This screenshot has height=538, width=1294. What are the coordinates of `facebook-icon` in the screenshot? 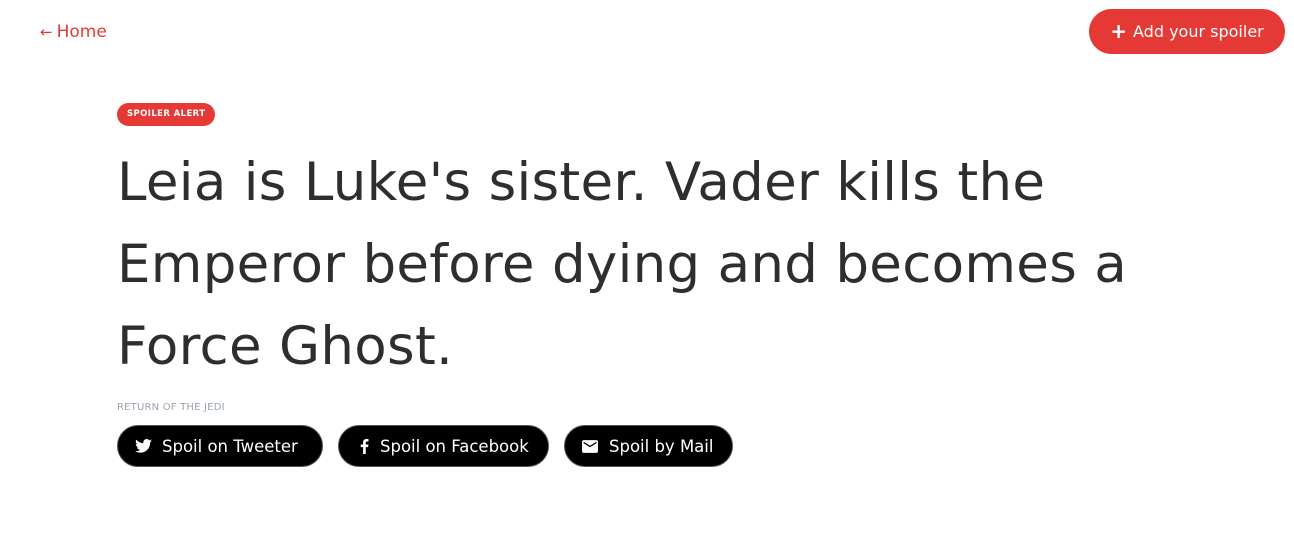 It's located at (364, 446).